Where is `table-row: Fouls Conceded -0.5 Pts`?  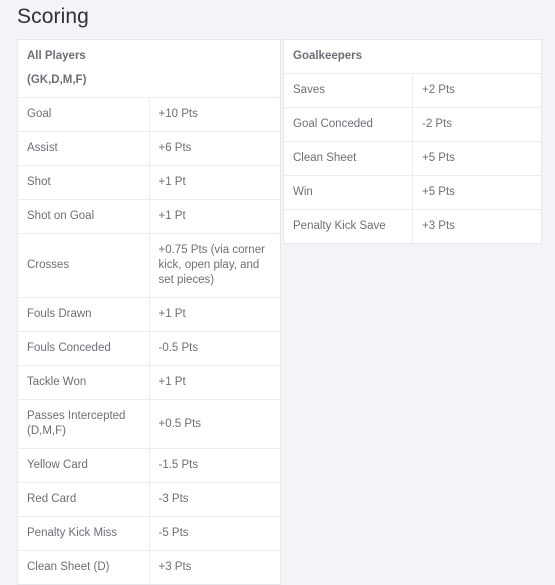 table-row: Fouls Conceded -0.5 Pts is located at coordinates (149, 348).